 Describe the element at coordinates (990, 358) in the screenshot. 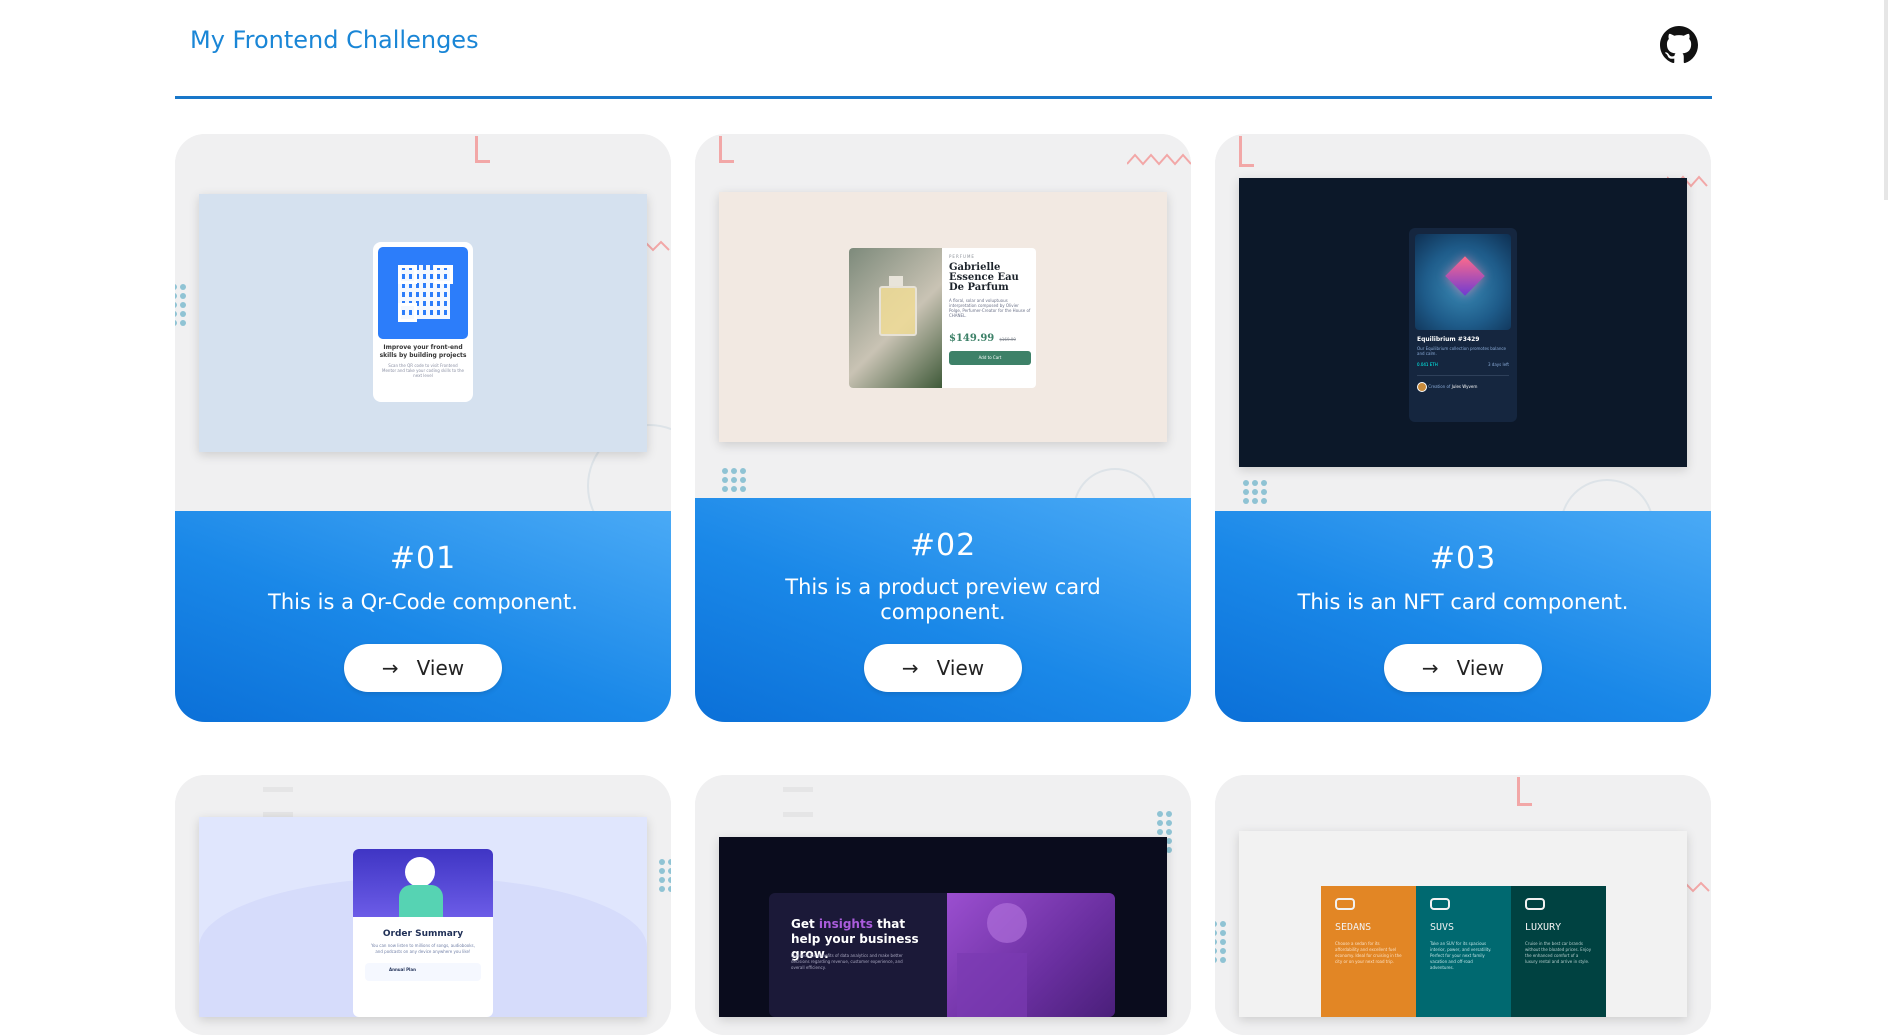

I see `add-to-cart-button: Add to Cart` at that location.